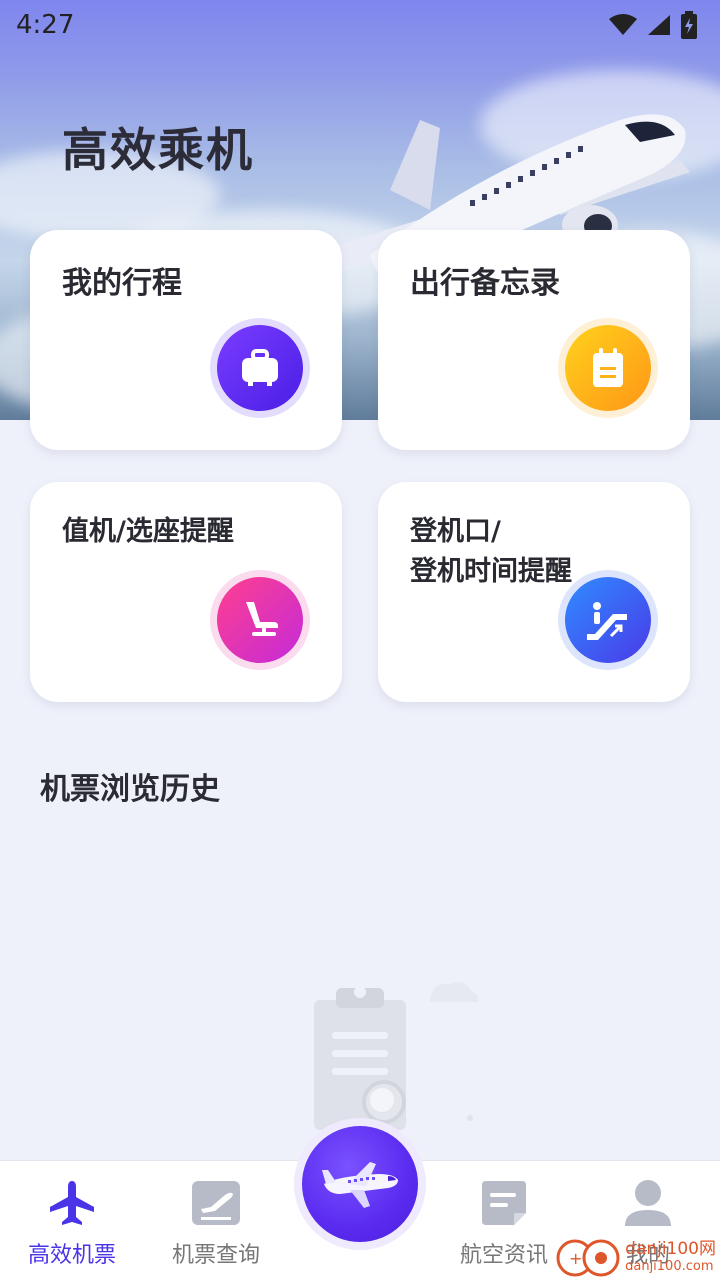 The image size is (720, 1280). I want to click on nav-item-efficient-tickets: 高效机票, so click(72, 1220).